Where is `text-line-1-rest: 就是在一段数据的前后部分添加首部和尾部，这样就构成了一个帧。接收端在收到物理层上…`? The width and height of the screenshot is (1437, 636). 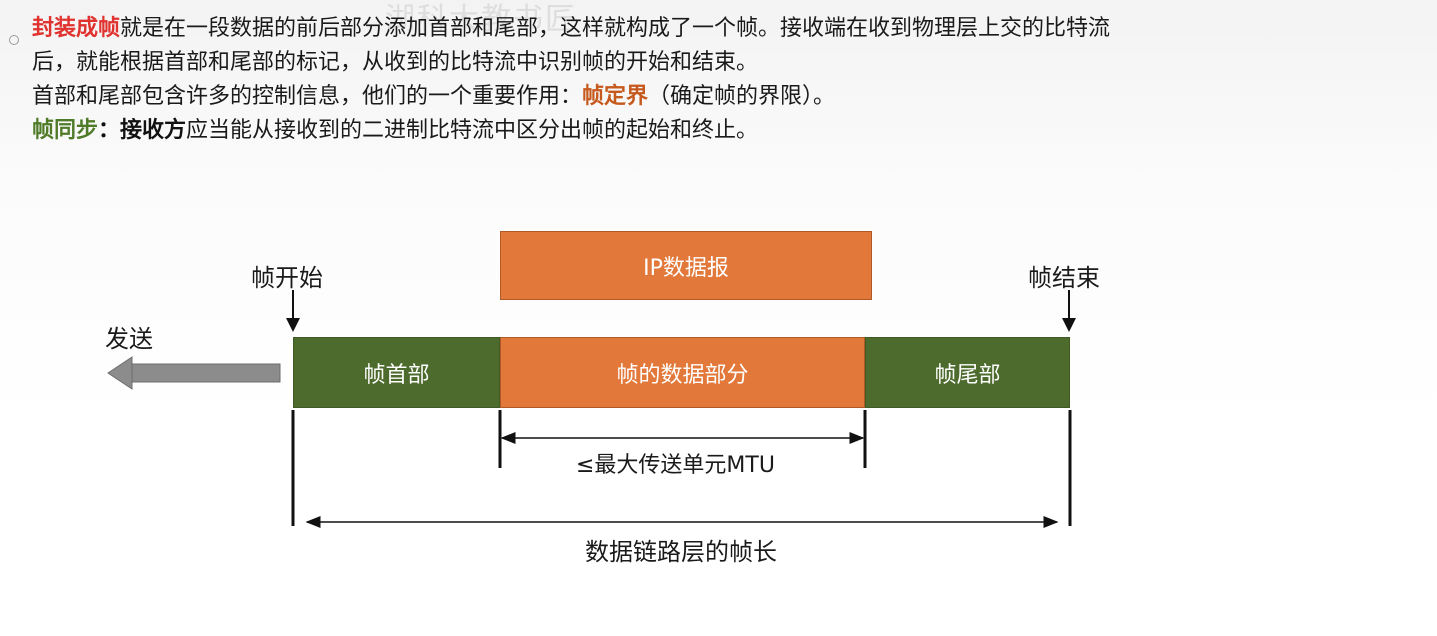 text-line-1-rest: 就是在一段数据的前后部分添加首部和尾部，这样就构成了一个帧。接收端在收到物理层上… is located at coordinates (615, 28).